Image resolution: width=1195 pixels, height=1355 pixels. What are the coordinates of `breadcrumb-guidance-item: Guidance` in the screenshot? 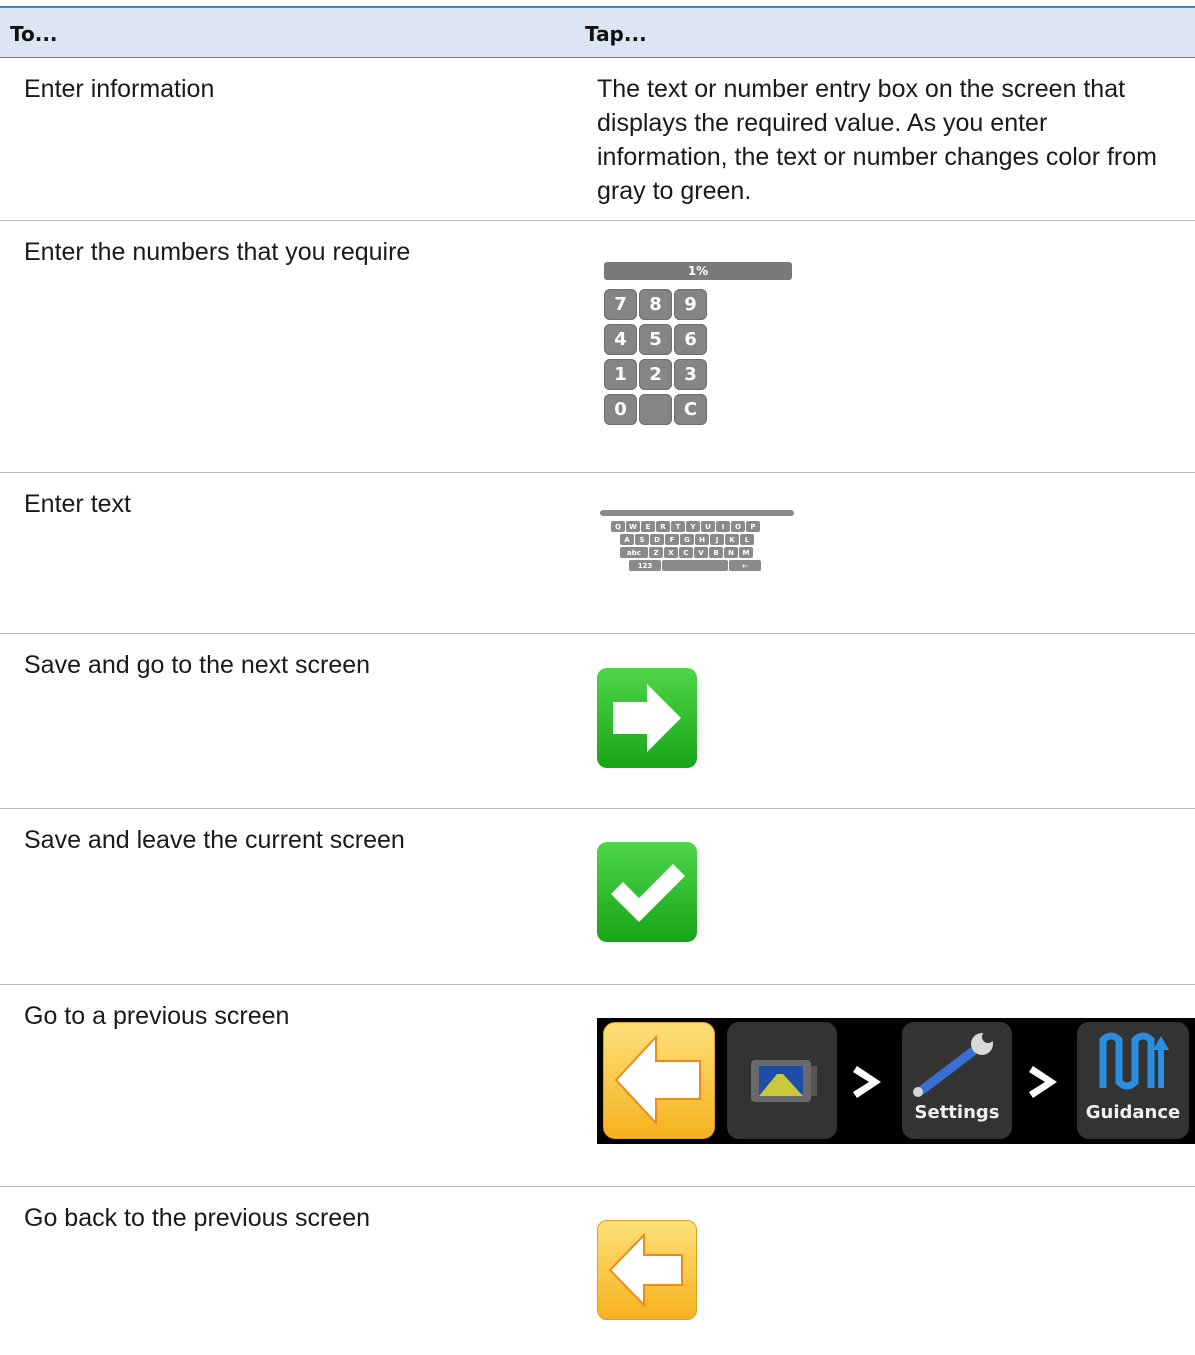 It's located at (1133, 1080).